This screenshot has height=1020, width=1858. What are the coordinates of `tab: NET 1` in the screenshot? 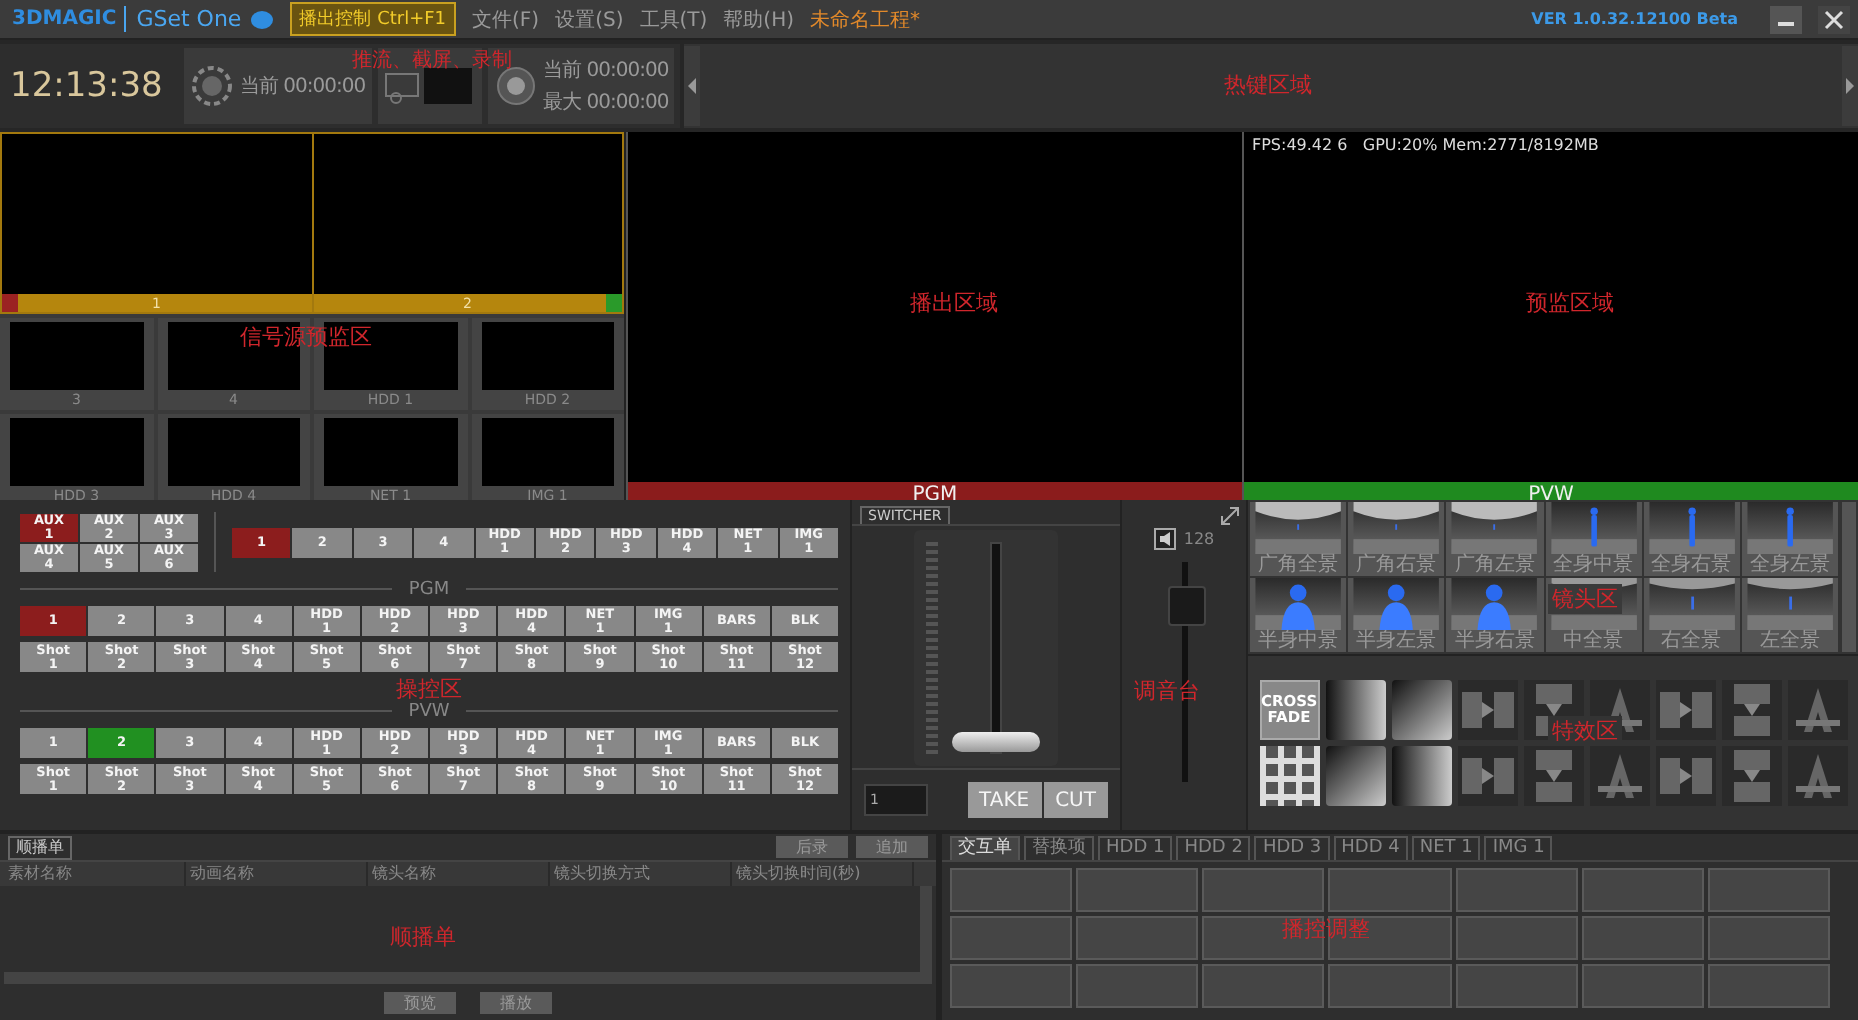 It's located at (1446, 848).